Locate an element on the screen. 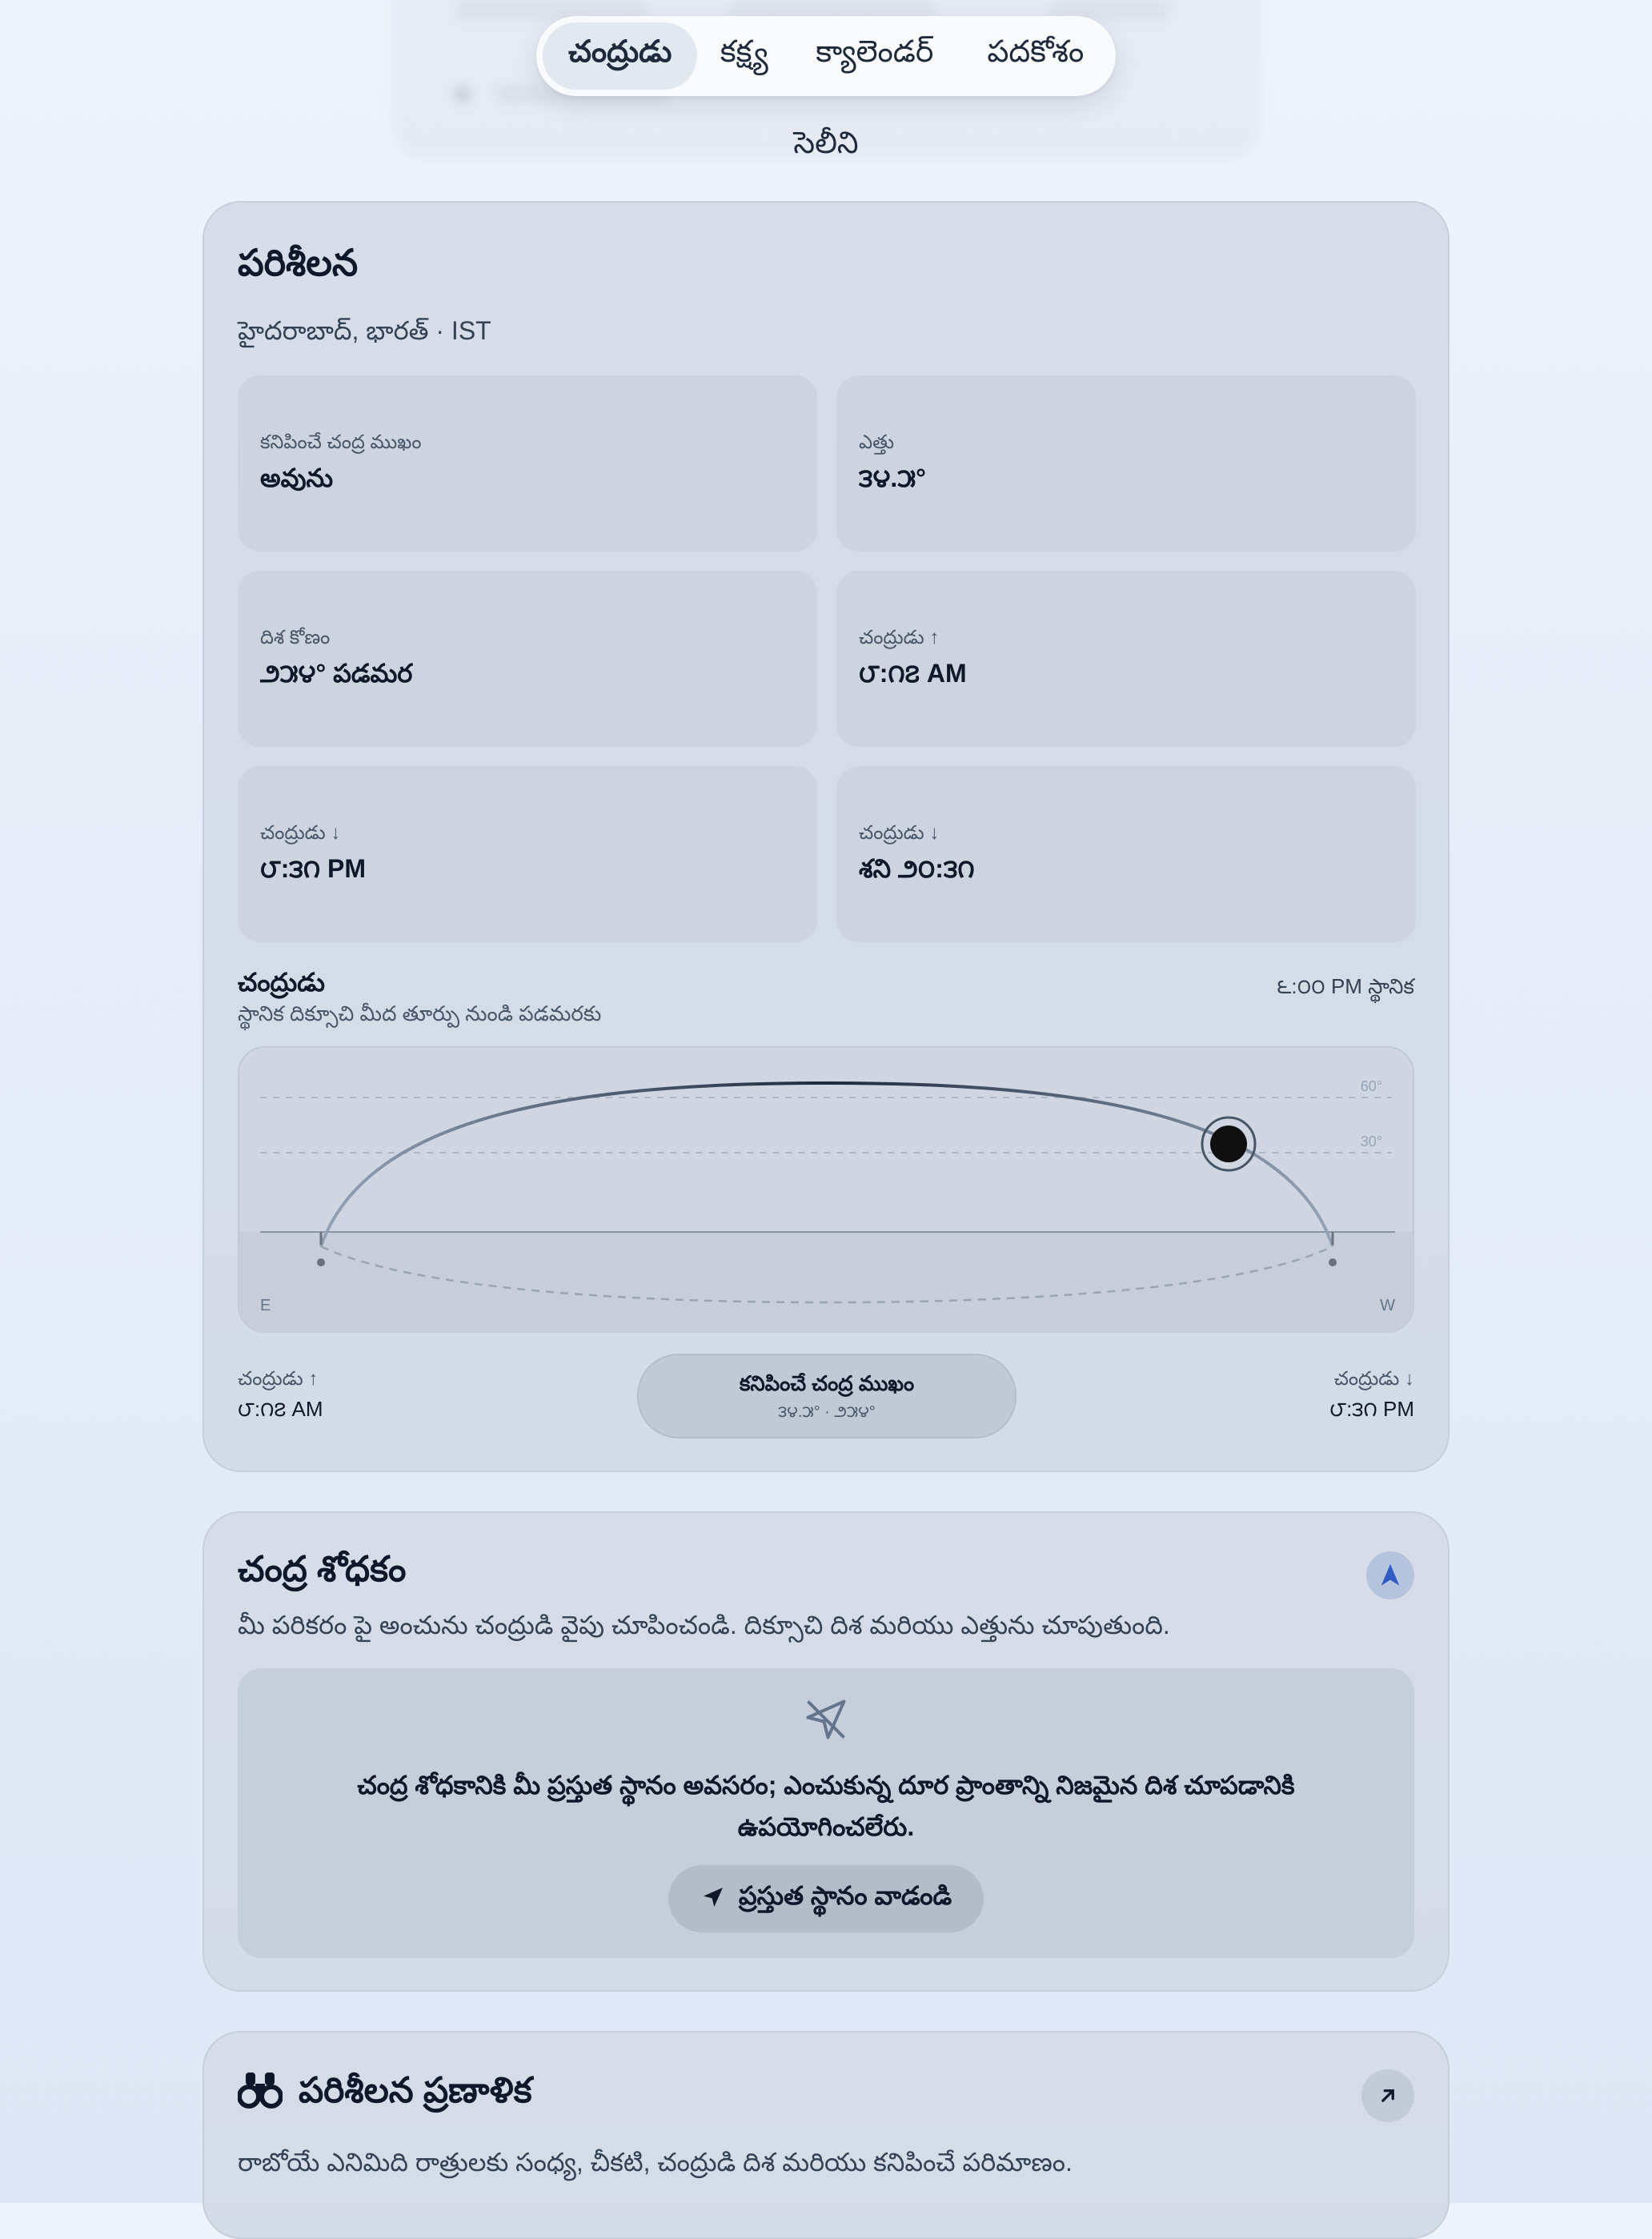 The width and height of the screenshot is (1652, 2239). tab-glossary: పదకోశం is located at coordinates (1035, 56).